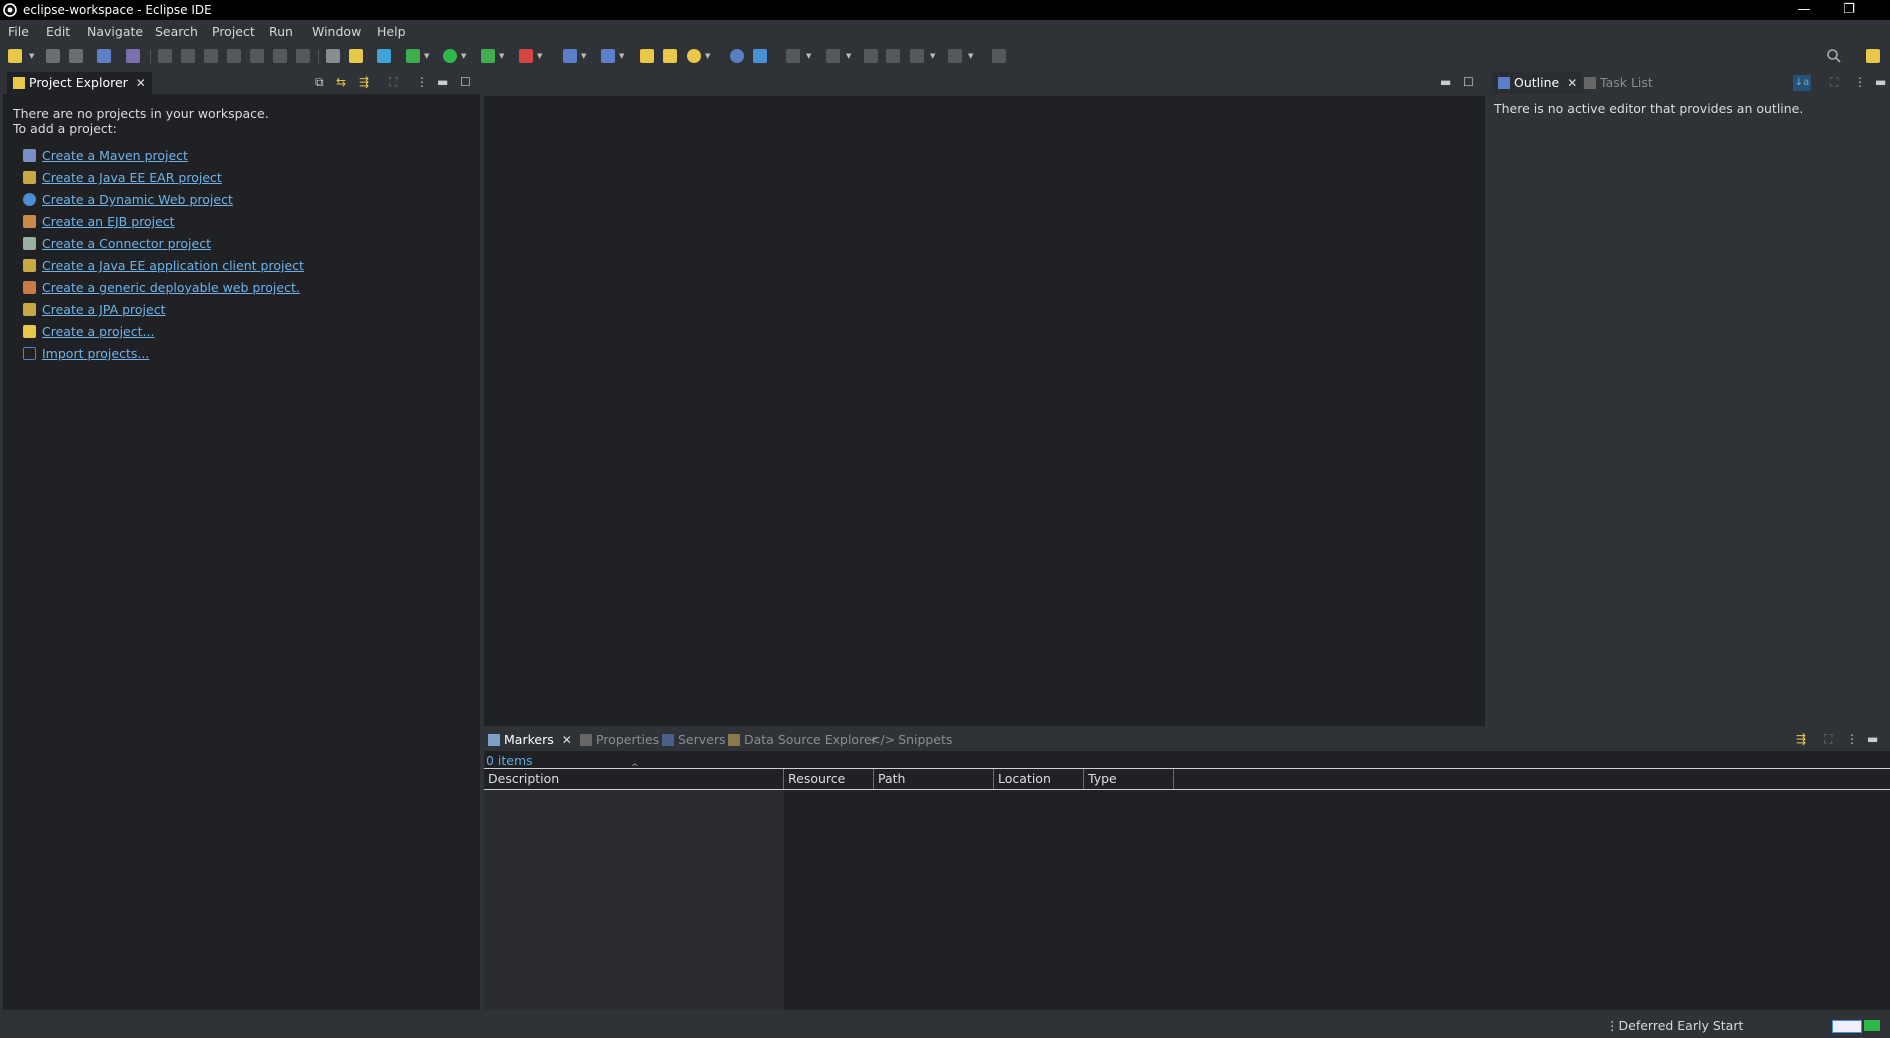  Describe the element at coordinates (848, 56) in the screenshot. I see `next-annotation-dropdown-icon: ▼` at that location.